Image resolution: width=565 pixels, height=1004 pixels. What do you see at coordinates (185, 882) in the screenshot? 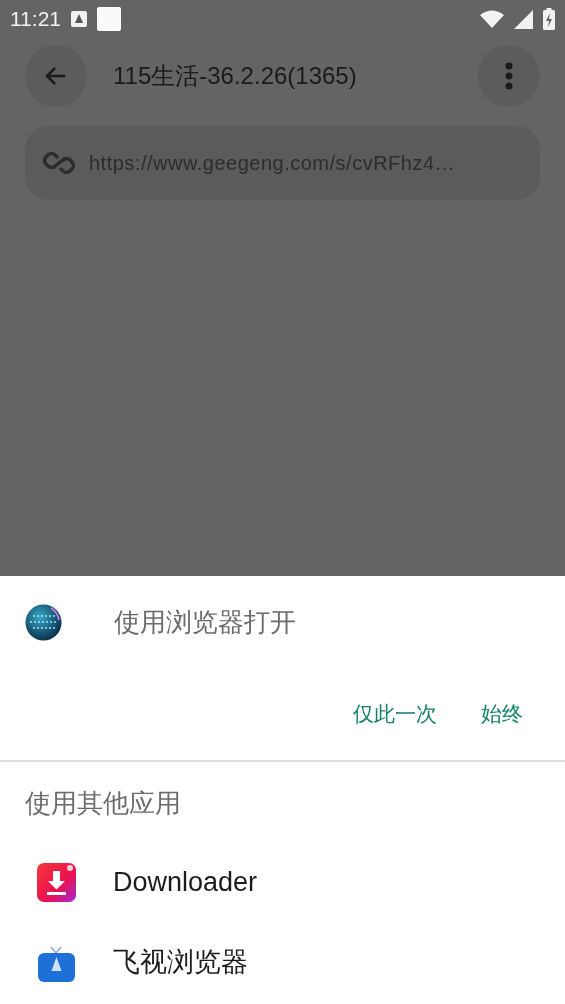
I see `app-name: Downloader` at bounding box center [185, 882].